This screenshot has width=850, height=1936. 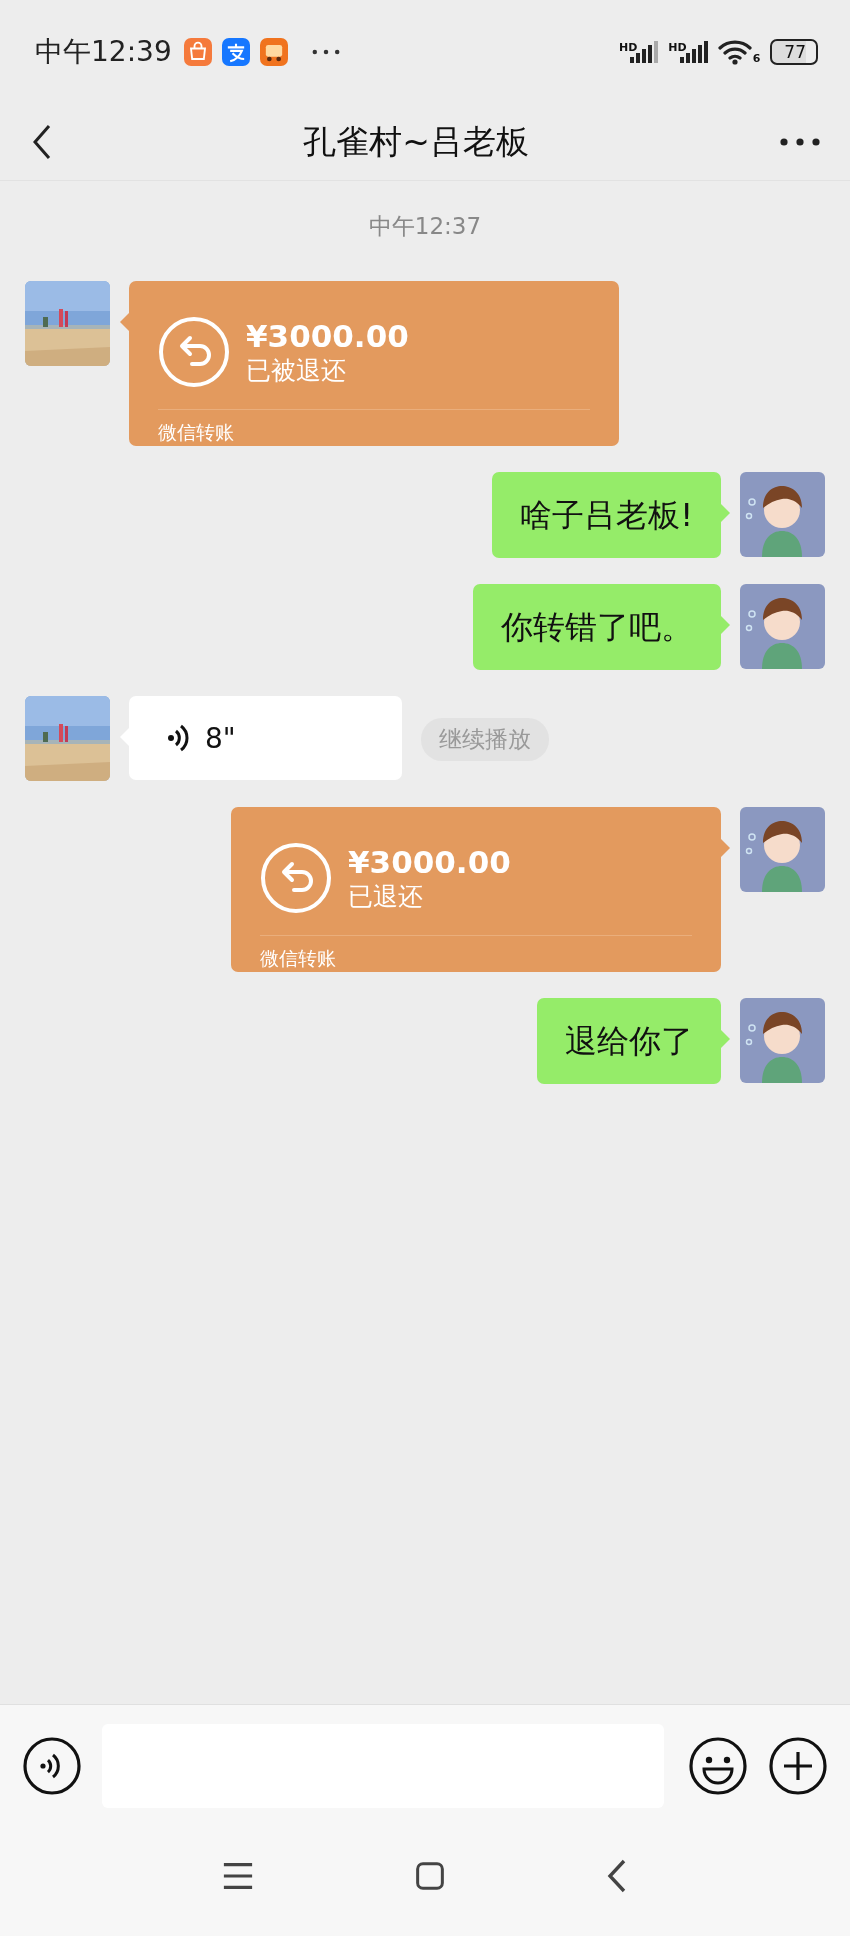 What do you see at coordinates (296, 370) in the screenshot?
I see `transfer-status: 已被退还` at bounding box center [296, 370].